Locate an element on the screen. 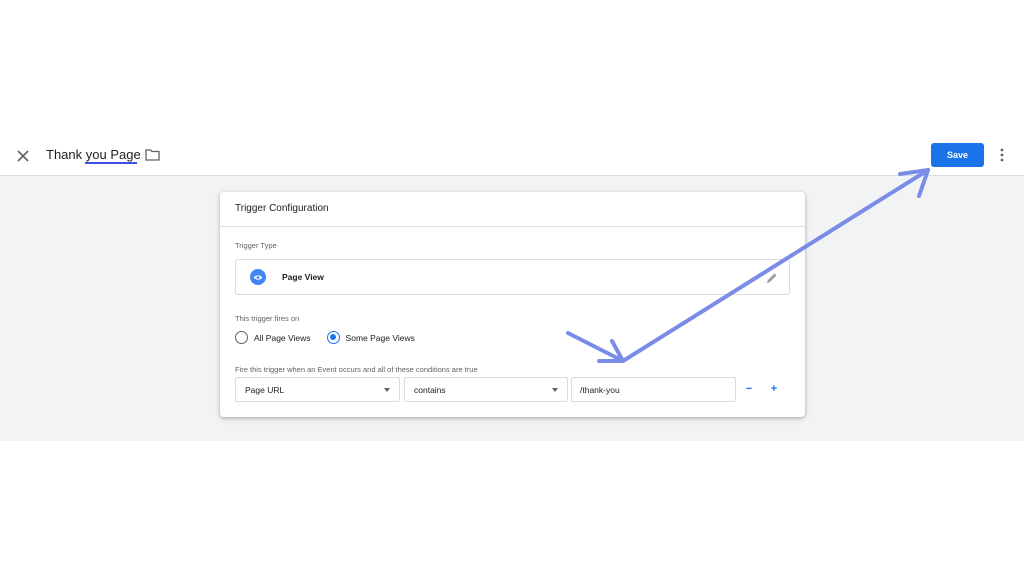 Image resolution: width=1024 pixels, height=576 pixels. remove-condition-button: − is located at coordinates (749, 389).